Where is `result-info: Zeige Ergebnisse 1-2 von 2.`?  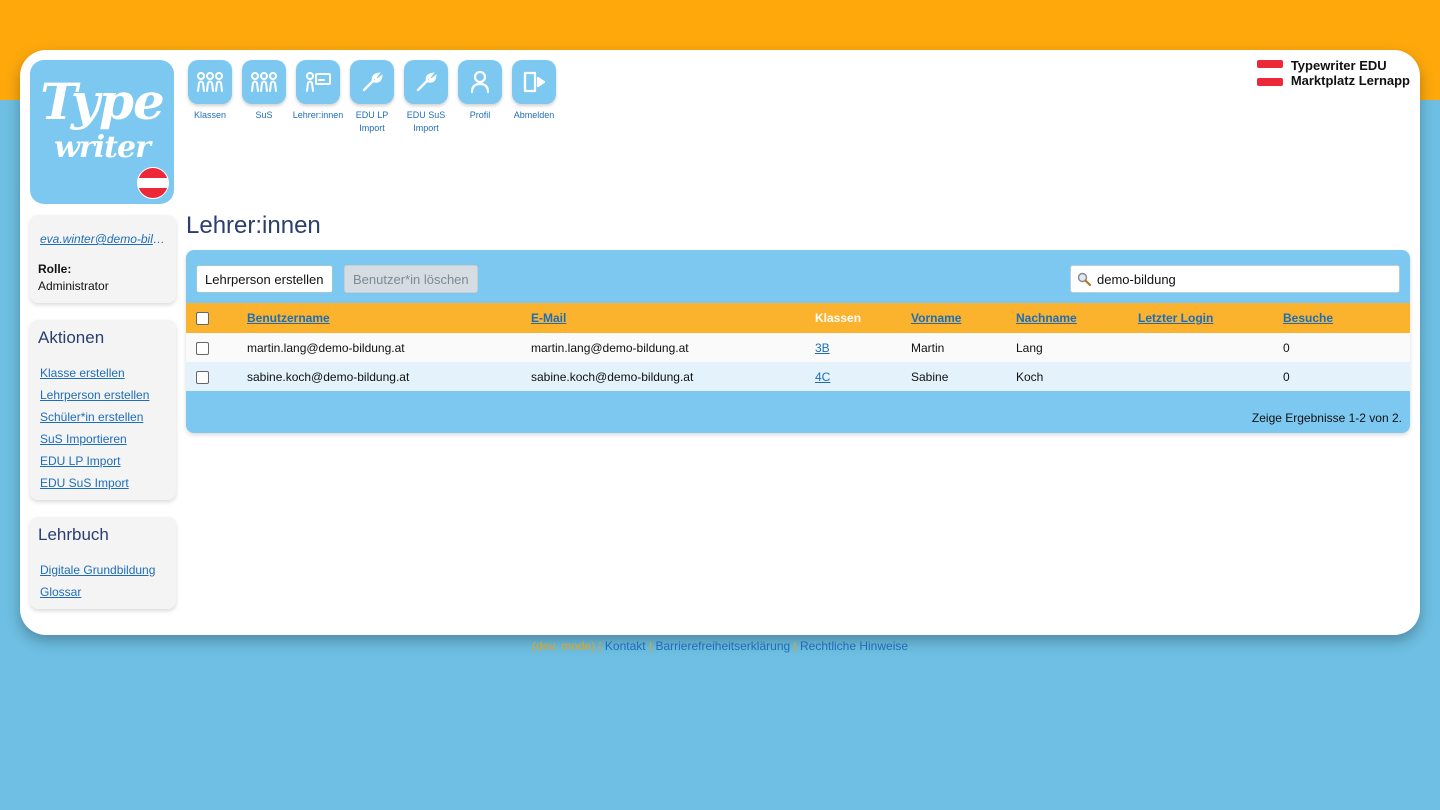 result-info: Zeige Ergebnisse 1-2 von 2. is located at coordinates (1326, 418).